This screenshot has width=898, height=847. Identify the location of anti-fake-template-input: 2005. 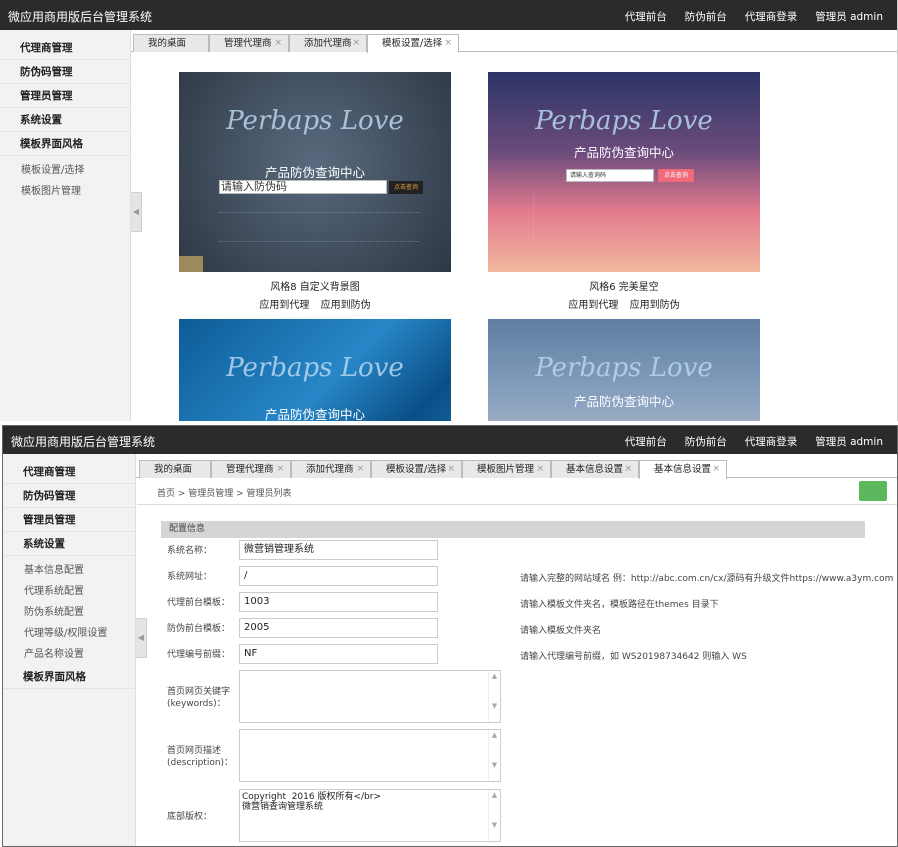
(338, 628).